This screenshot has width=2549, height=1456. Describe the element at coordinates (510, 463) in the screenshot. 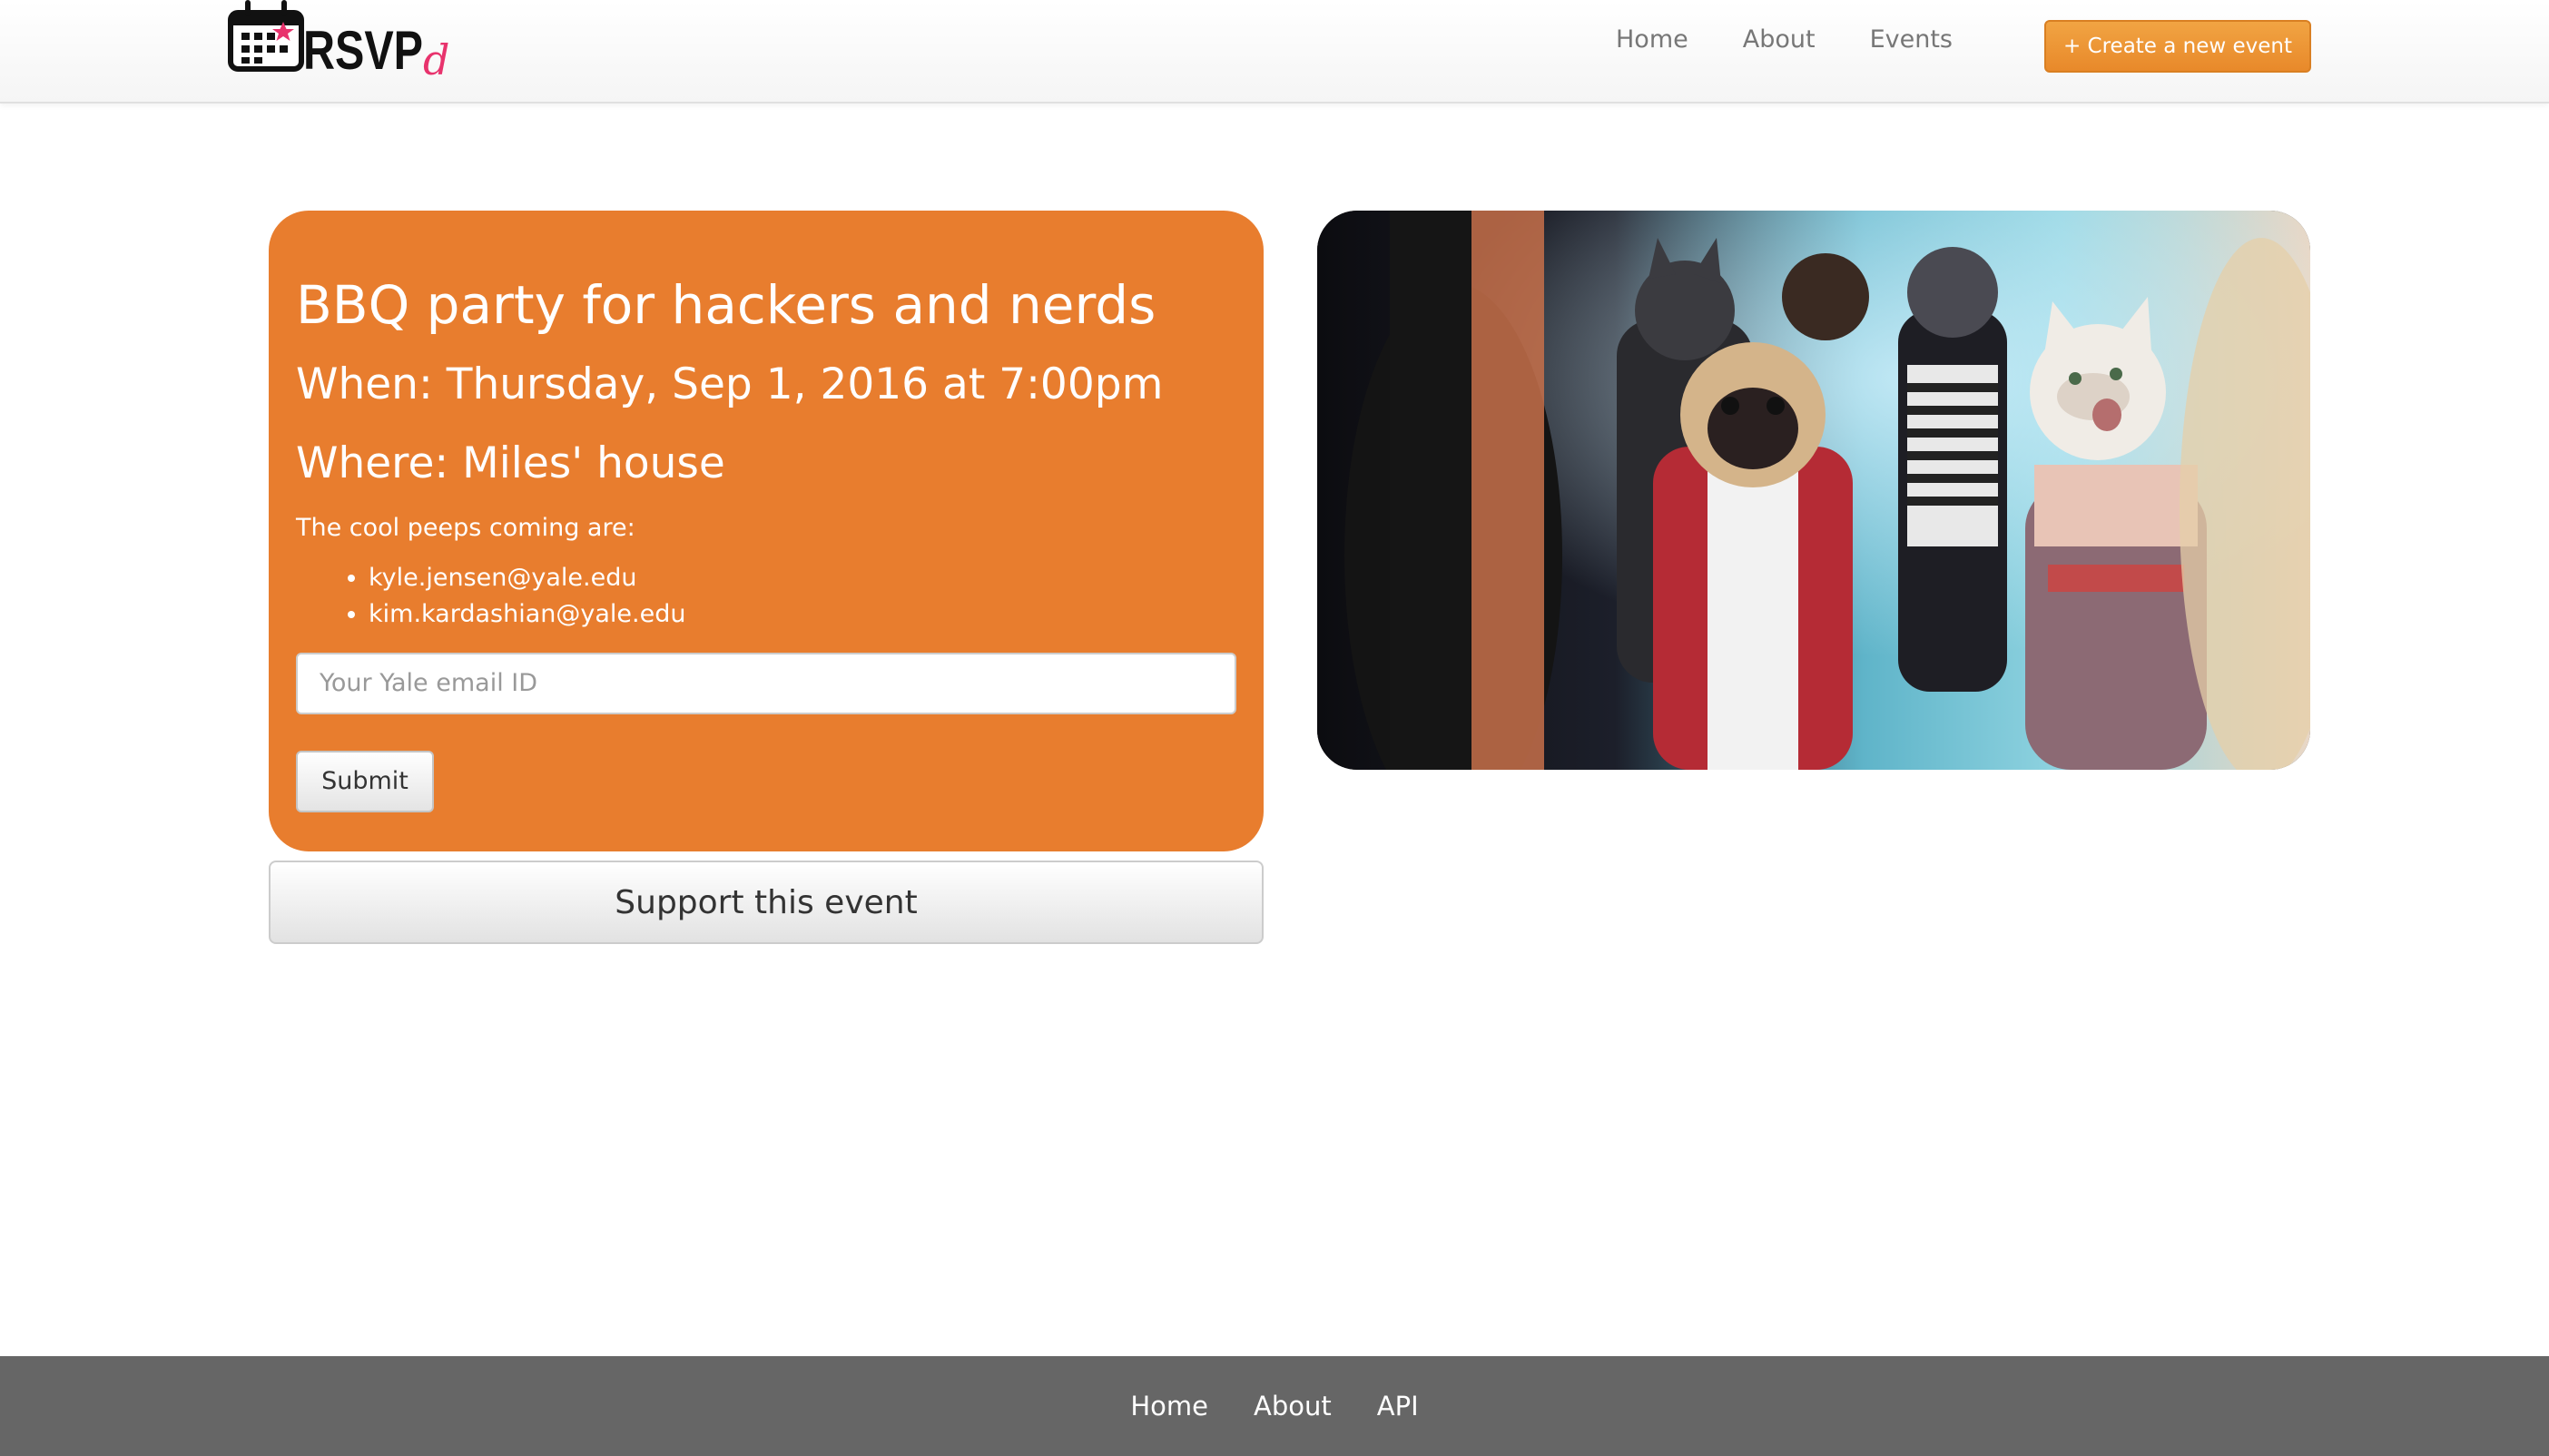

I see `event-where: Where: Miles' house` at that location.